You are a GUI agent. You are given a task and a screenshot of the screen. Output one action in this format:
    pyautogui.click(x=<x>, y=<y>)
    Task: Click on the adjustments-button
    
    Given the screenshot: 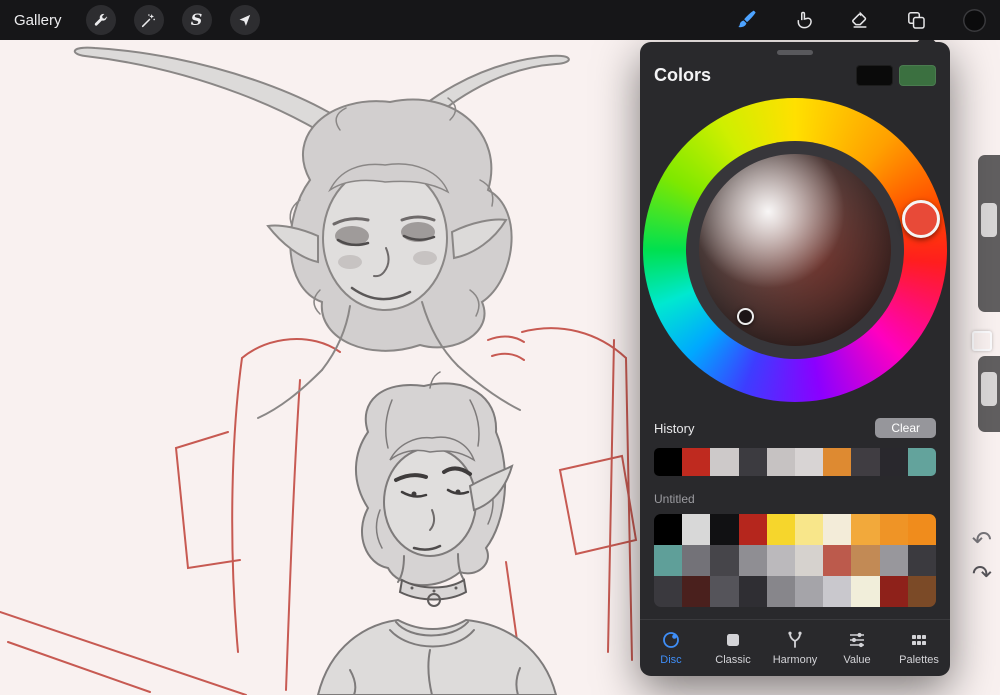 What is the action you would take?
    pyautogui.click(x=148, y=20)
    